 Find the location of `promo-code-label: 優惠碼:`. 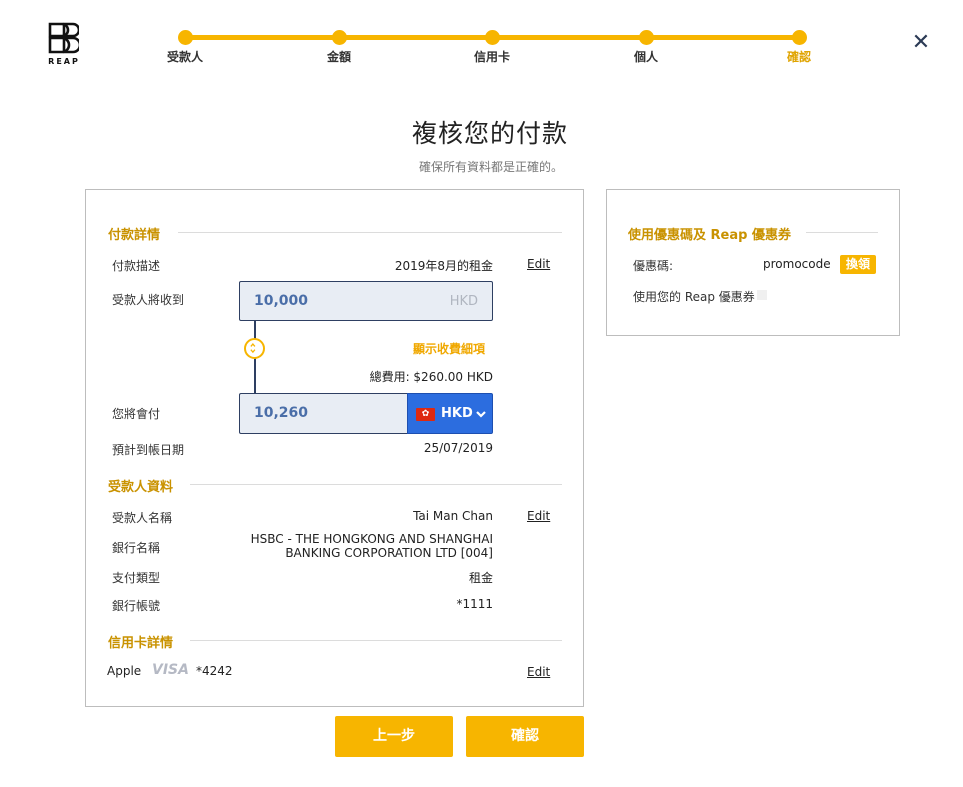

promo-code-label: 優惠碼: is located at coordinates (653, 266).